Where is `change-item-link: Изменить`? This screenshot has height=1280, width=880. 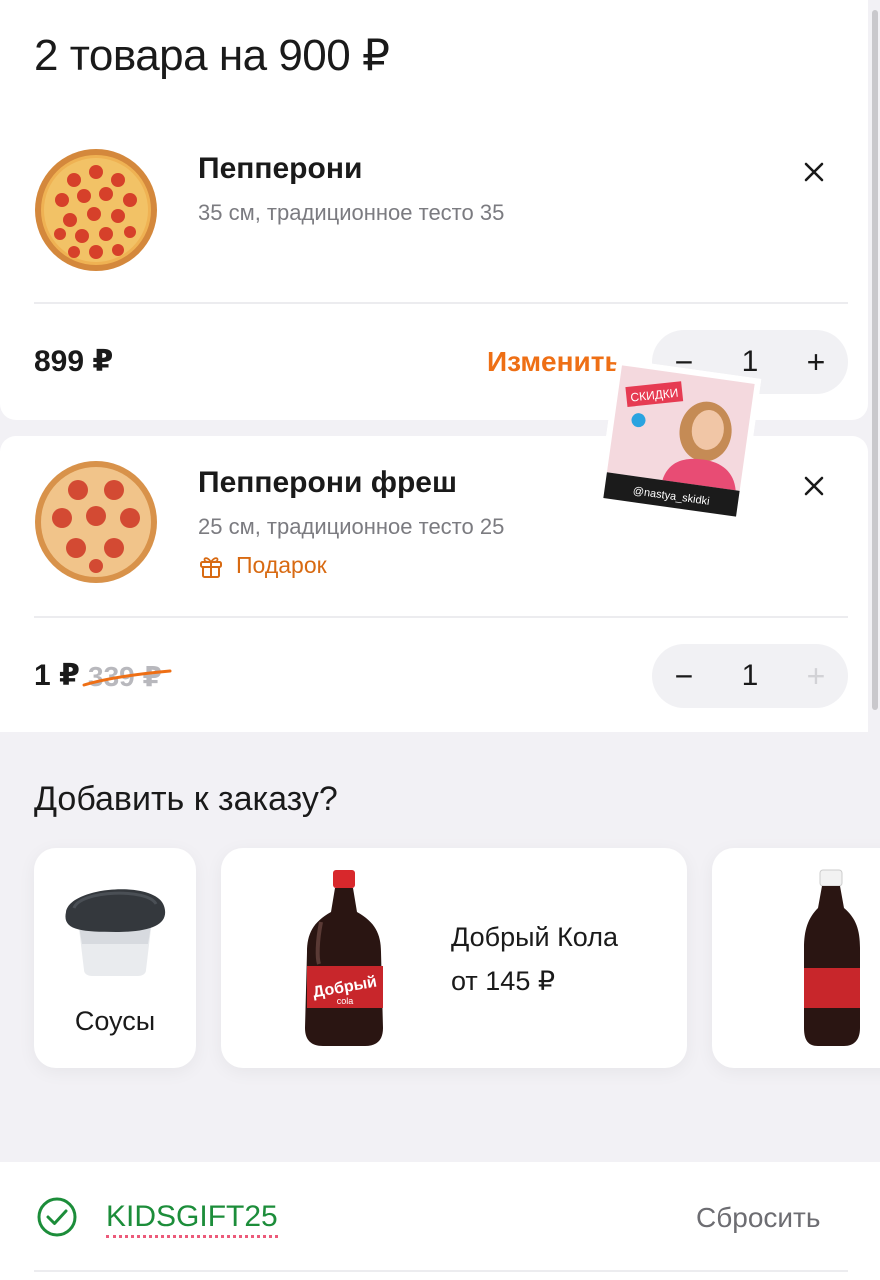 change-item-link: Изменить is located at coordinates (554, 362).